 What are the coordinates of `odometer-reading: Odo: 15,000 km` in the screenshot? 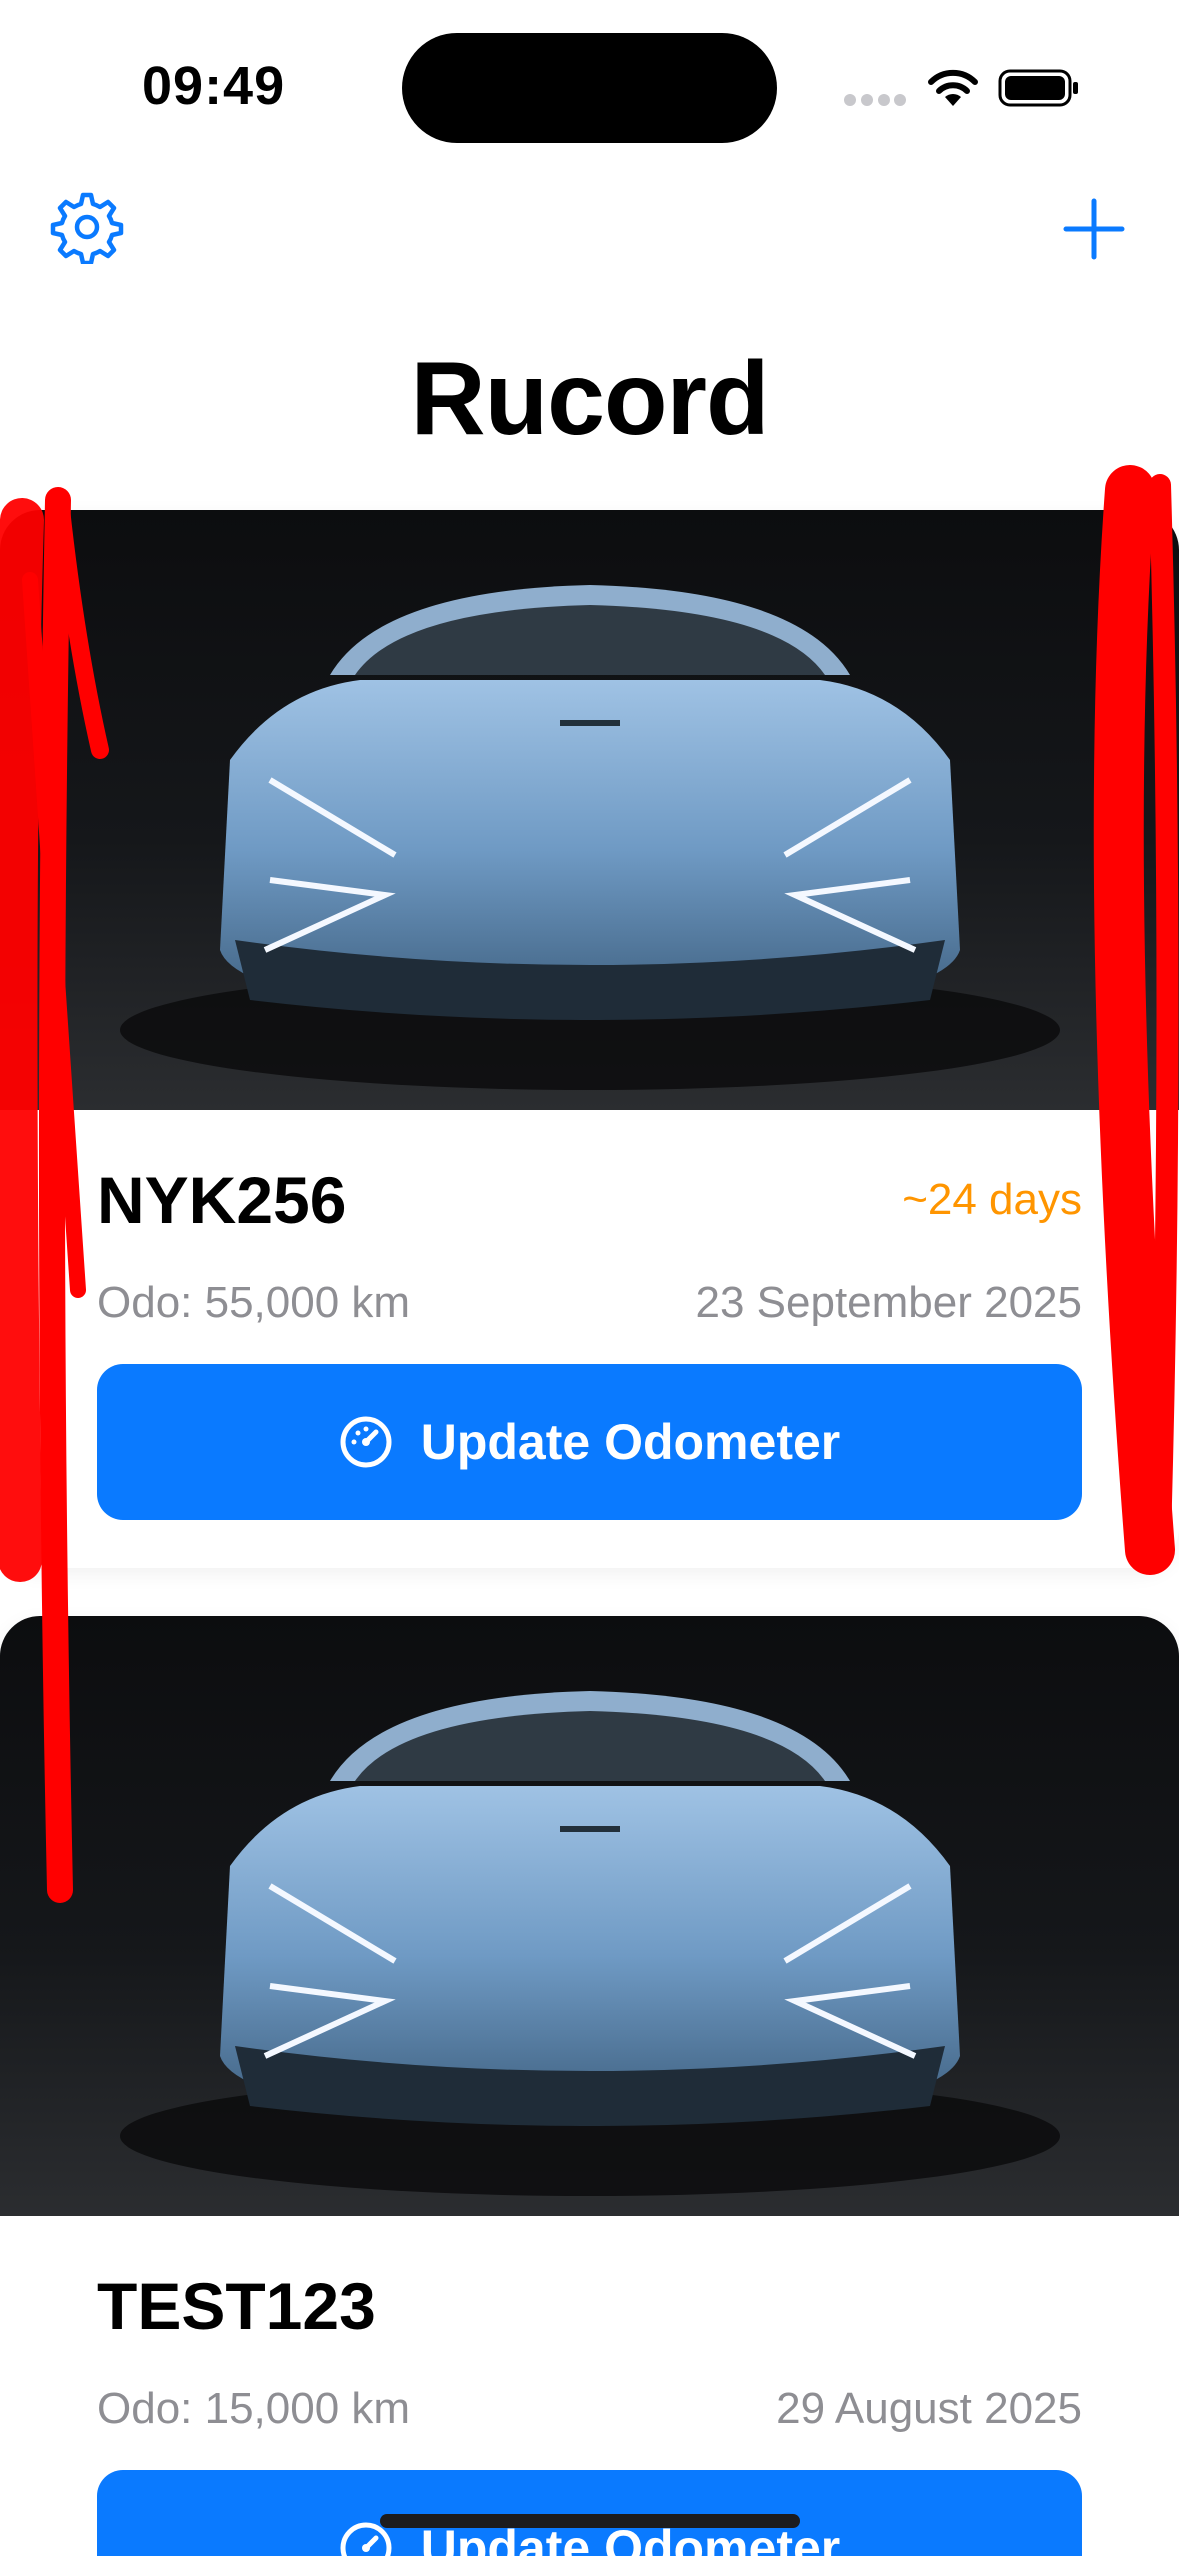 It's located at (254, 2408).